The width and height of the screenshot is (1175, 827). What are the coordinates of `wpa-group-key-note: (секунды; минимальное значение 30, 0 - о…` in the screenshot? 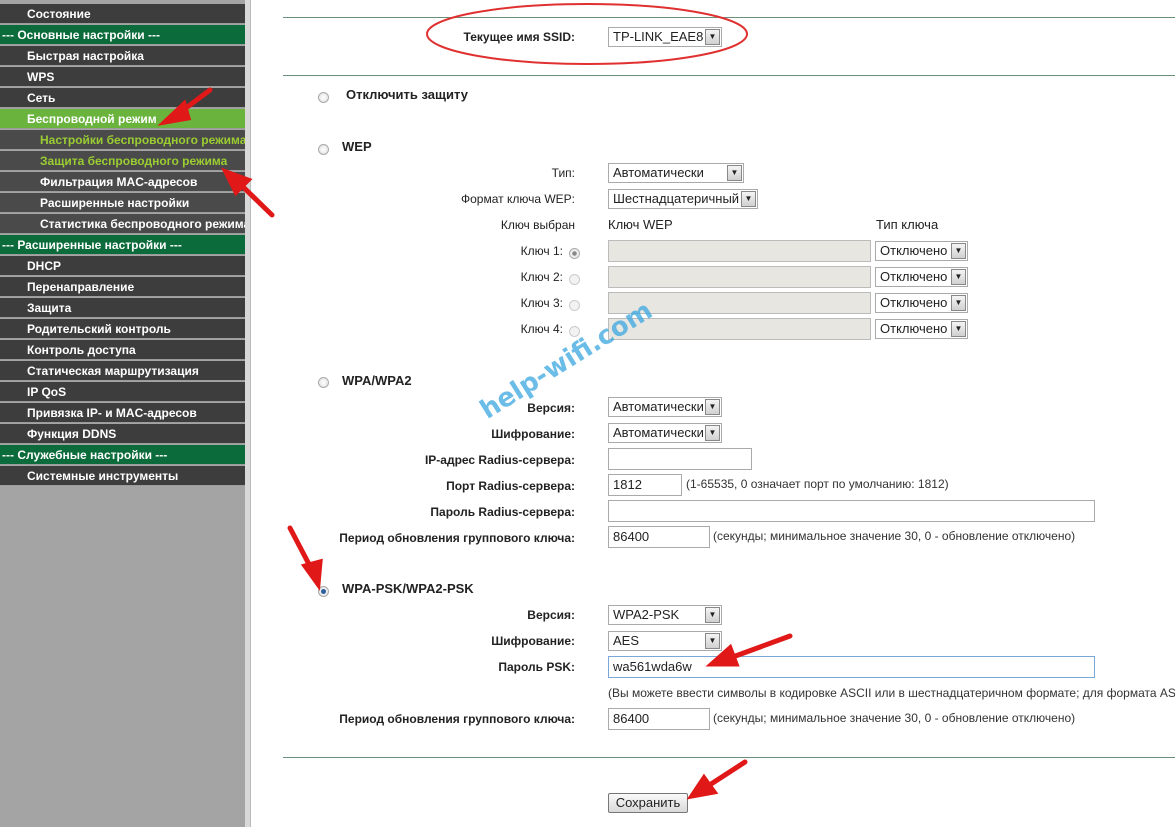 It's located at (894, 536).